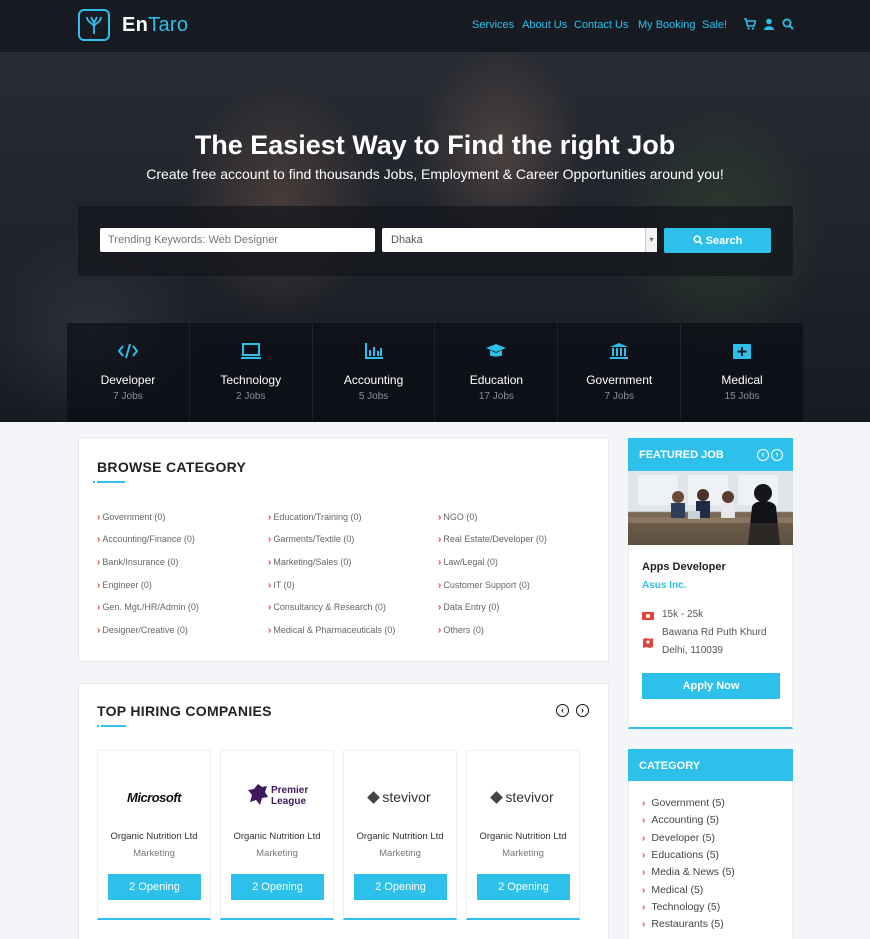 The image size is (870, 939). Describe the element at coordinates (109, 482) in the screenshot. I see `title-underline` at that location.